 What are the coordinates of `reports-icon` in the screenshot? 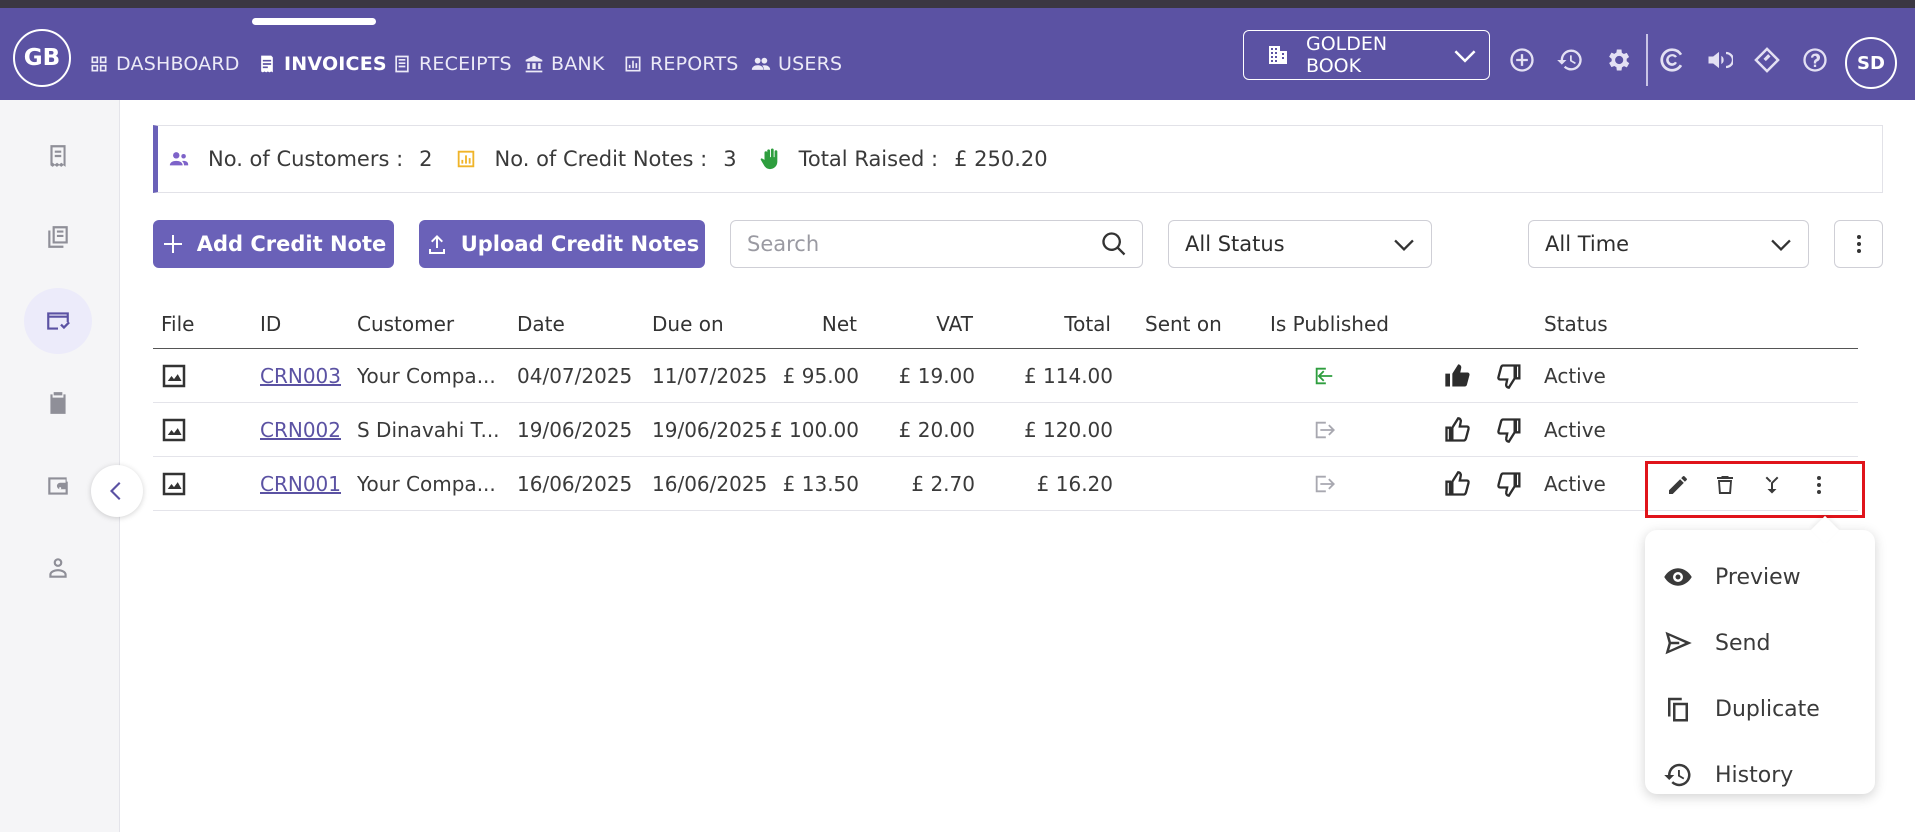 It's located at (633, 64).